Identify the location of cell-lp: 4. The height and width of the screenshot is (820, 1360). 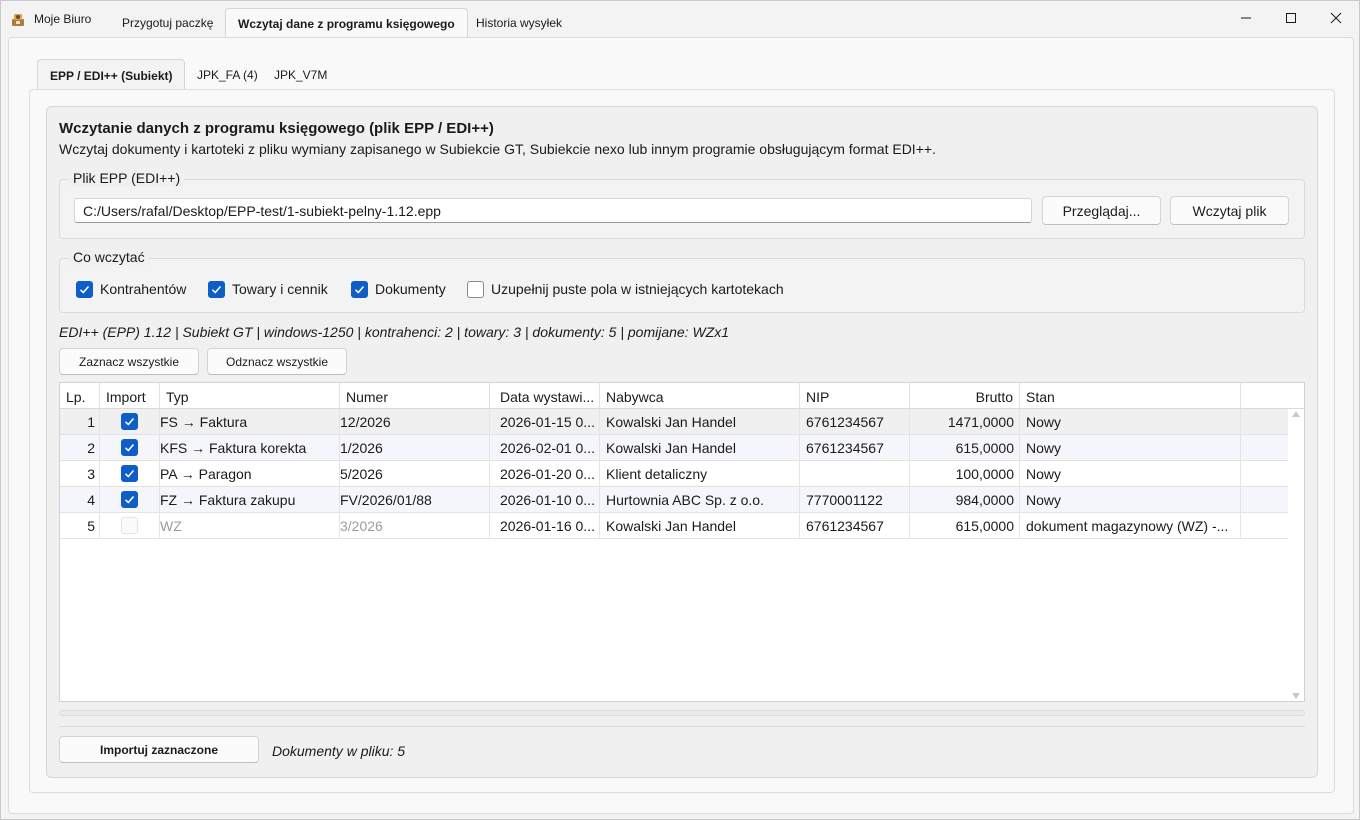
(80, 500).